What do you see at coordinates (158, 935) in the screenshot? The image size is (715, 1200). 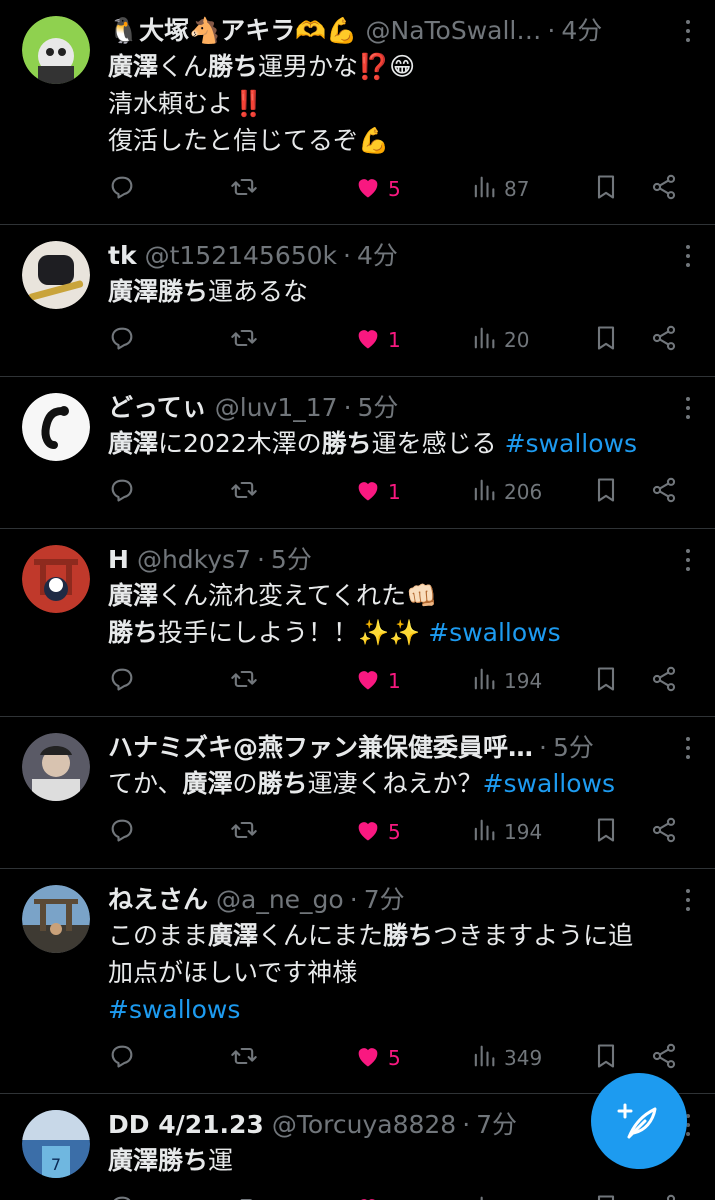 I see `text-segment: このまま` at bounding box center [158, 935].